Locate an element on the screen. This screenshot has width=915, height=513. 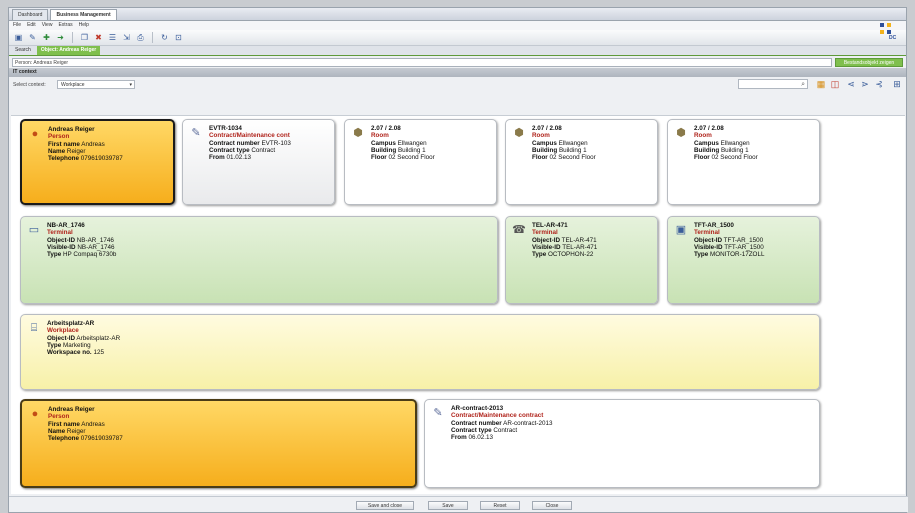
menu-file: File is located at coordinates (17, 25).